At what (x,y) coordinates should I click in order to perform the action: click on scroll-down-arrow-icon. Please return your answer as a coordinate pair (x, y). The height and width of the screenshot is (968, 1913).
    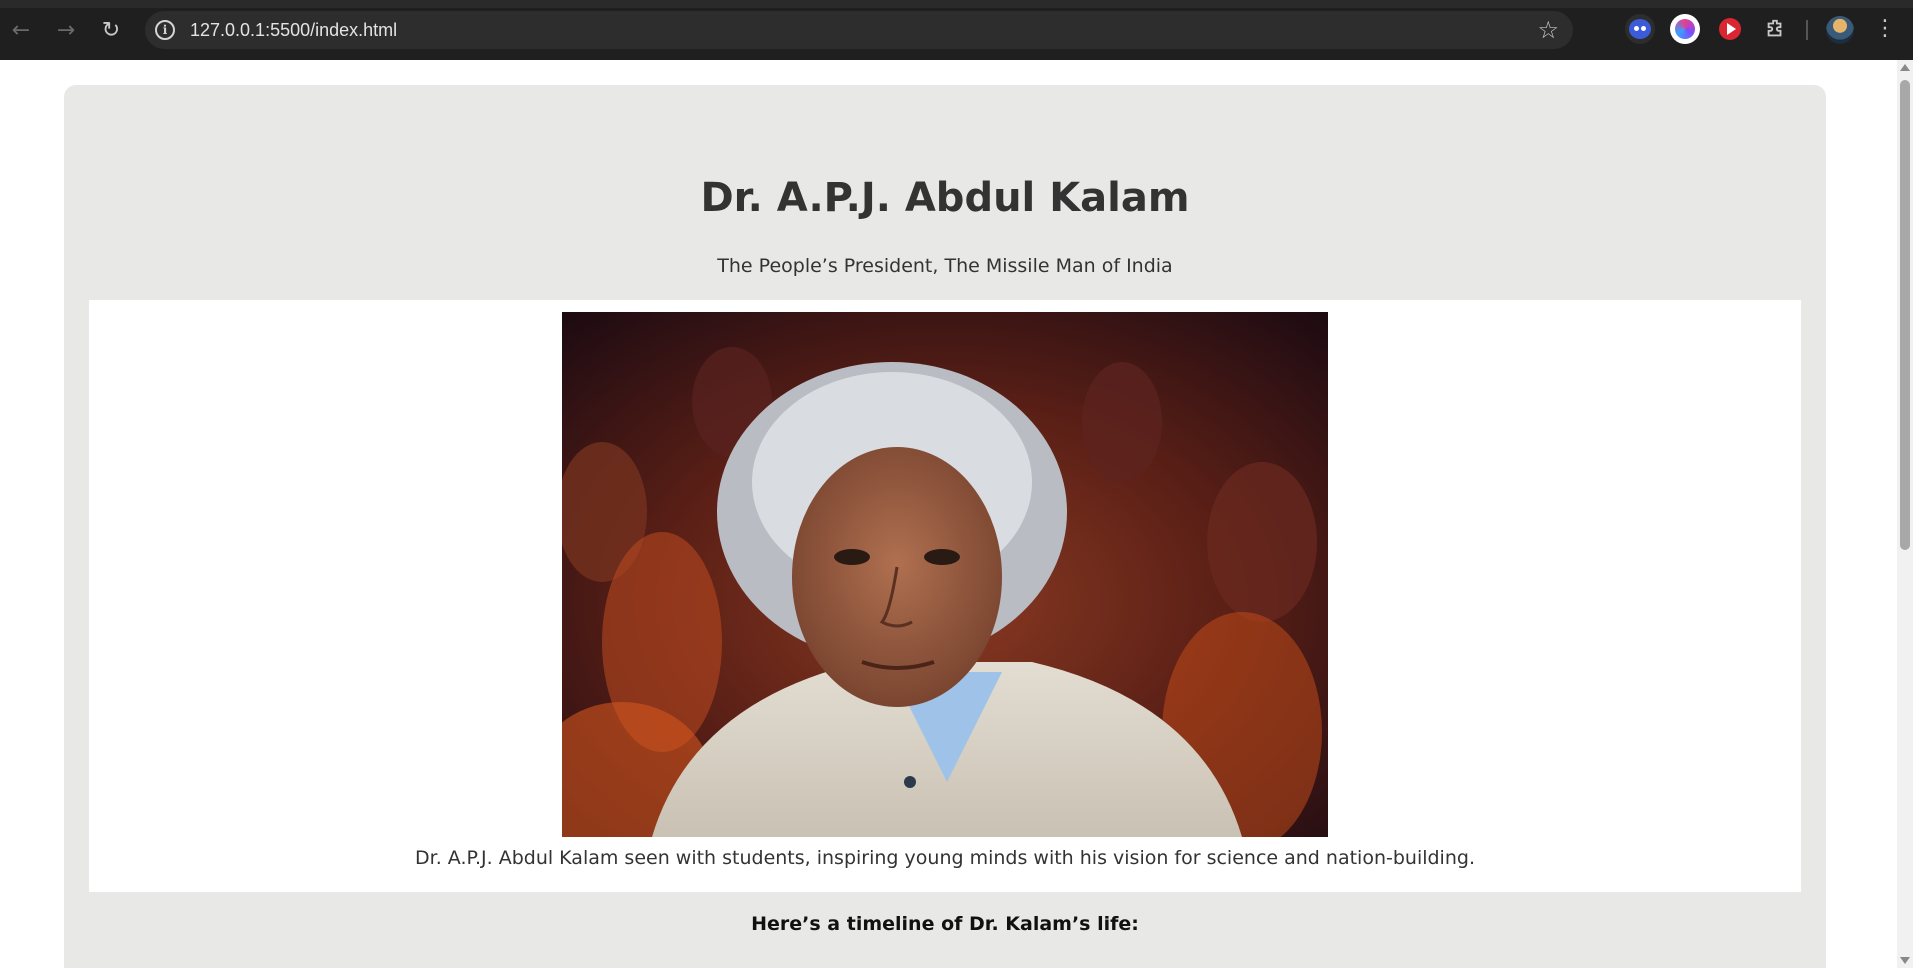
    Looking at the image, I should click on (1905, 960).